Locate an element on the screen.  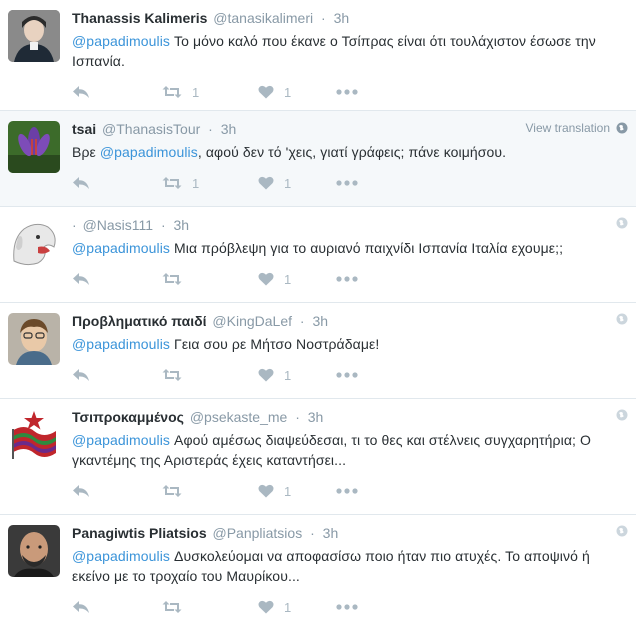
tweet-actions: 1 1 is located at coordinates (349, 183).